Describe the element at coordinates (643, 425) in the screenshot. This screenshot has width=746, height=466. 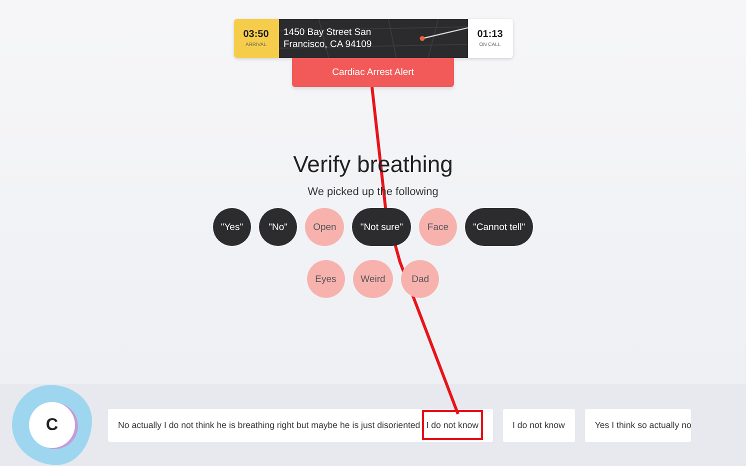
I see `transcript-text: Yes I think so actually no` at that location.